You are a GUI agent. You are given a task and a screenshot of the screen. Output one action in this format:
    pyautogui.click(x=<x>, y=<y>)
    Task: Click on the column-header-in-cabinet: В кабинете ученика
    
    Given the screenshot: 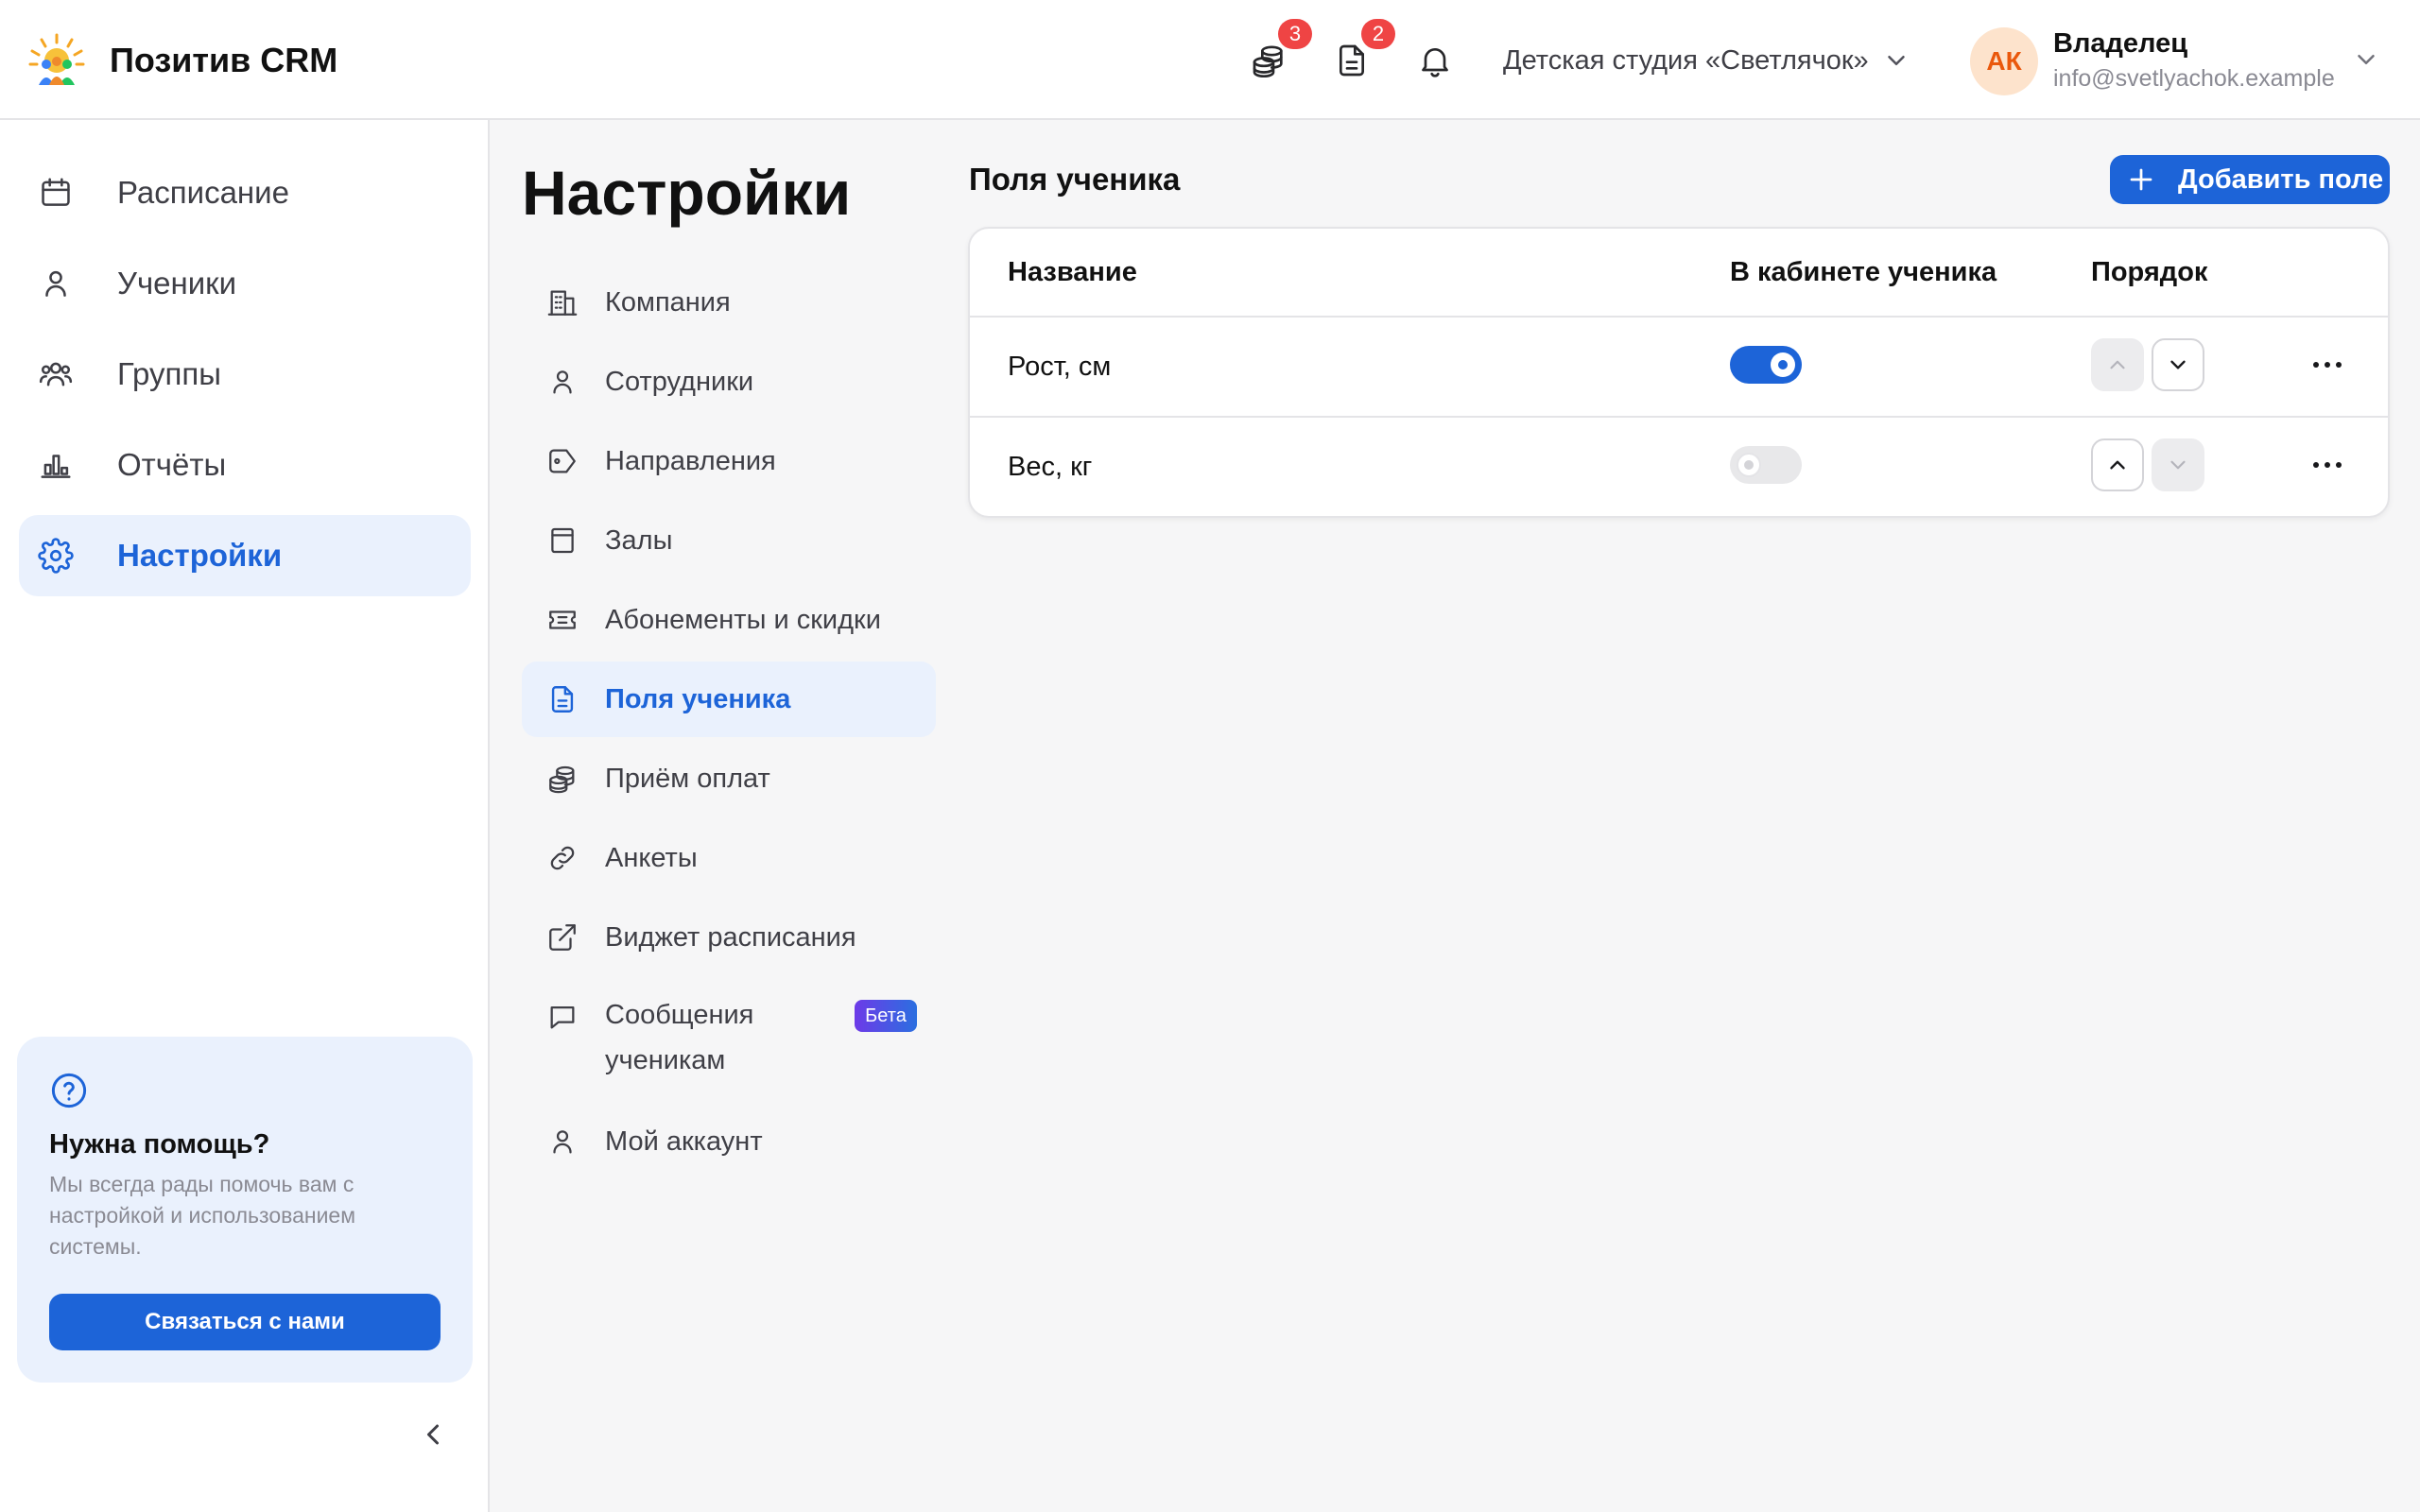 What is the action you would take?
    pyautogui.click(x=1864, y=272)
    